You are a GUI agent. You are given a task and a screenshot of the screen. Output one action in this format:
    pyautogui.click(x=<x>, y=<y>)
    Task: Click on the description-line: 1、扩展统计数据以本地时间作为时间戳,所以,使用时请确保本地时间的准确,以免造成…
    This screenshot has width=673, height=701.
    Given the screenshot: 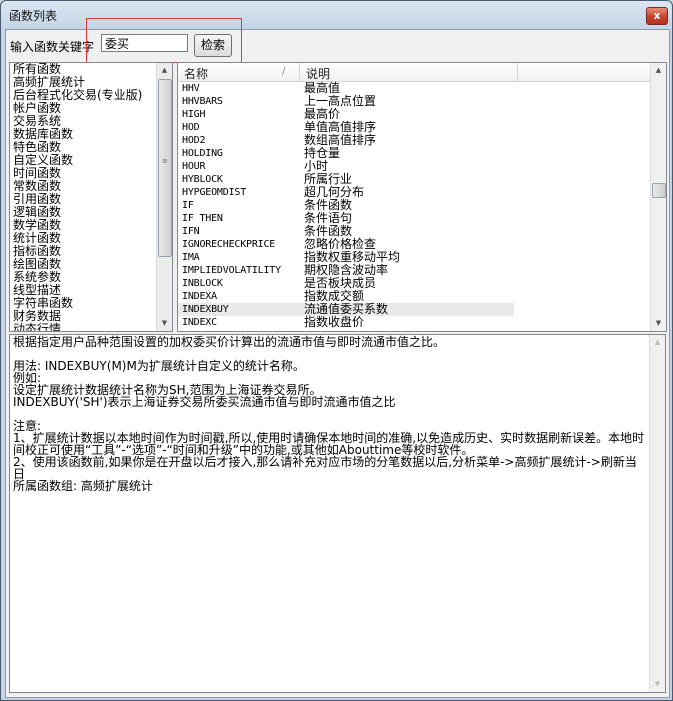 What is the action you would take?
    pyautogui.click(x=329, y=444)
    